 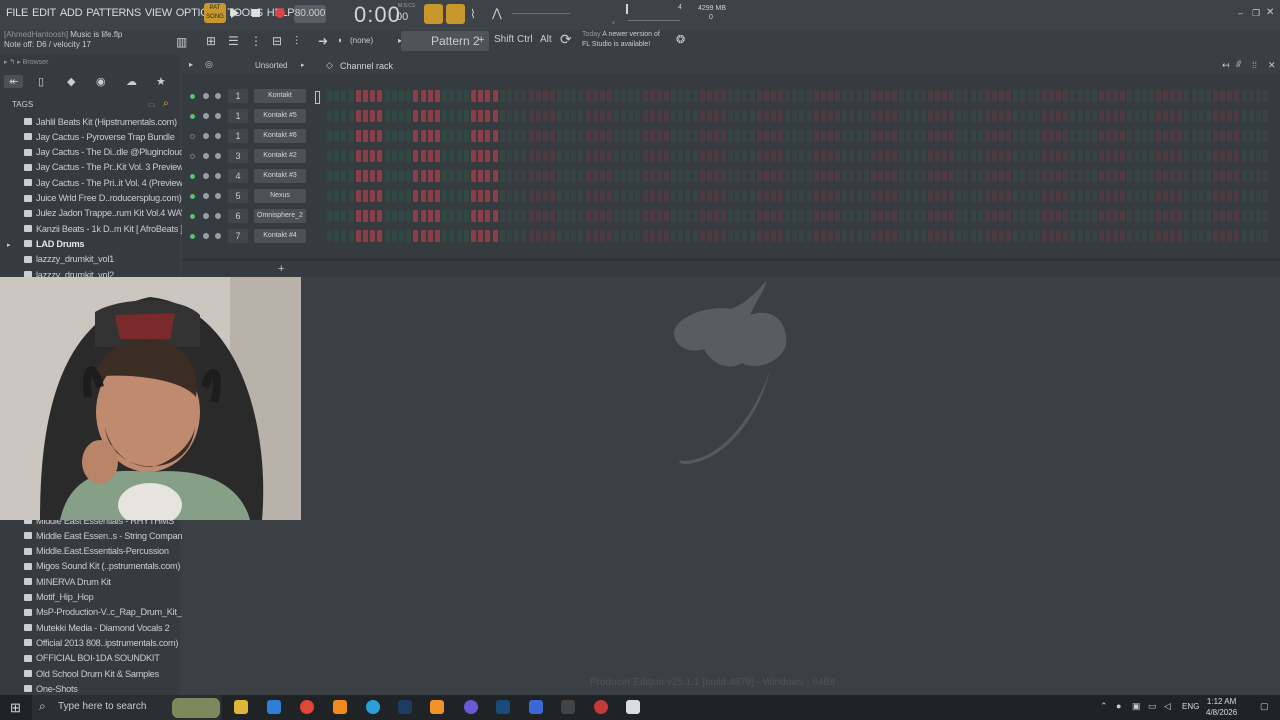 I want to click on browser-folder: Kanzii Beats - 1k D..m Kit [ AfroBeats ], so click(x=103, y=228).